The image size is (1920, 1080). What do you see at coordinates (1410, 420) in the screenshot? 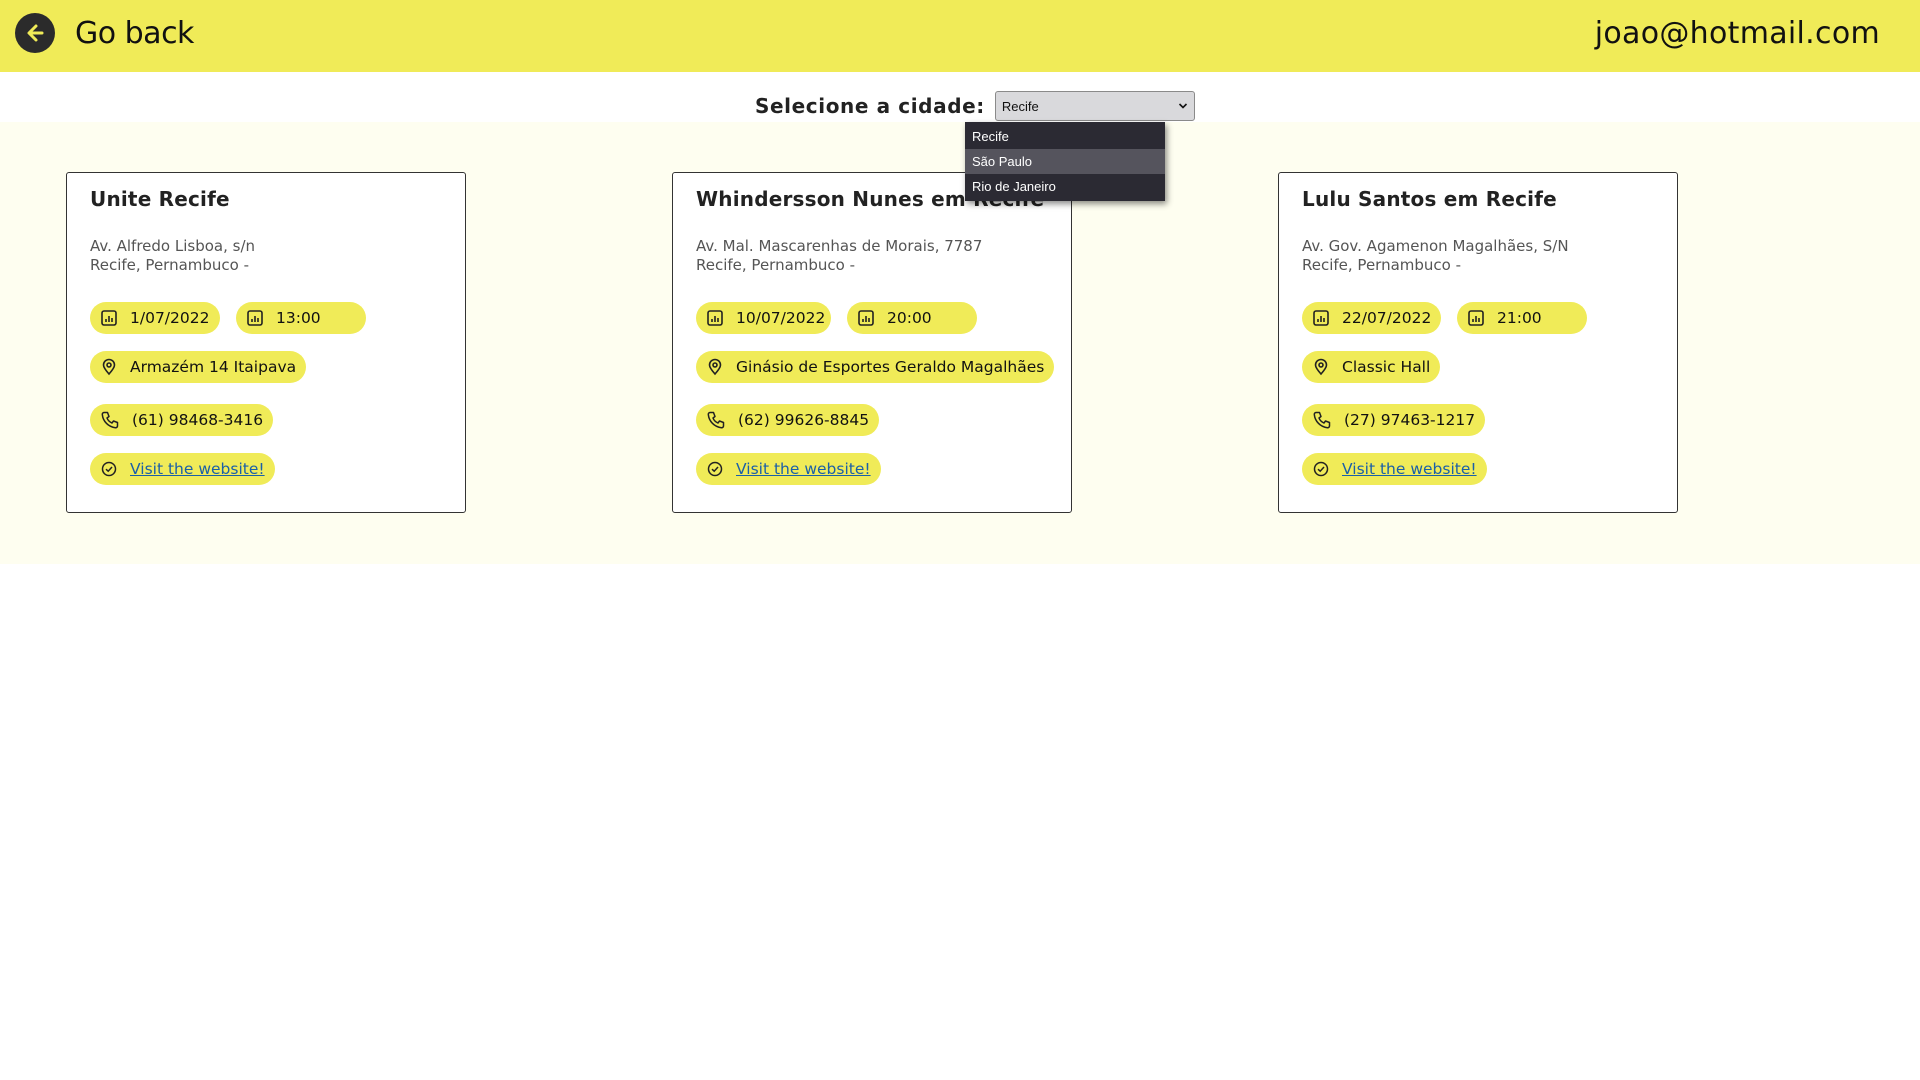
I see `event-phone: (27) 97463-1217` at bounding box center [1410, 420].